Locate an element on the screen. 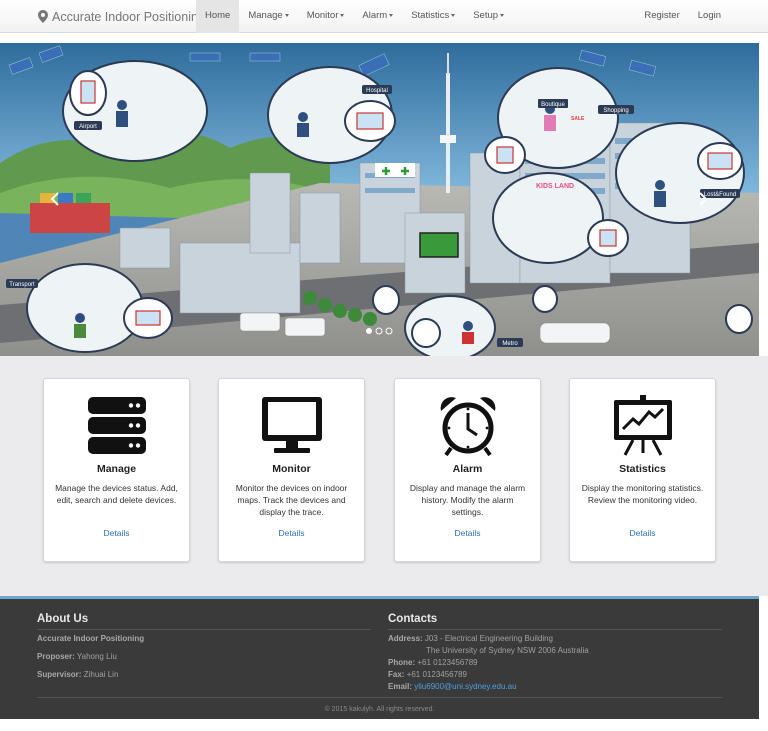  nav-manage-dropdown: Manage is located at coordinates (268, 16).